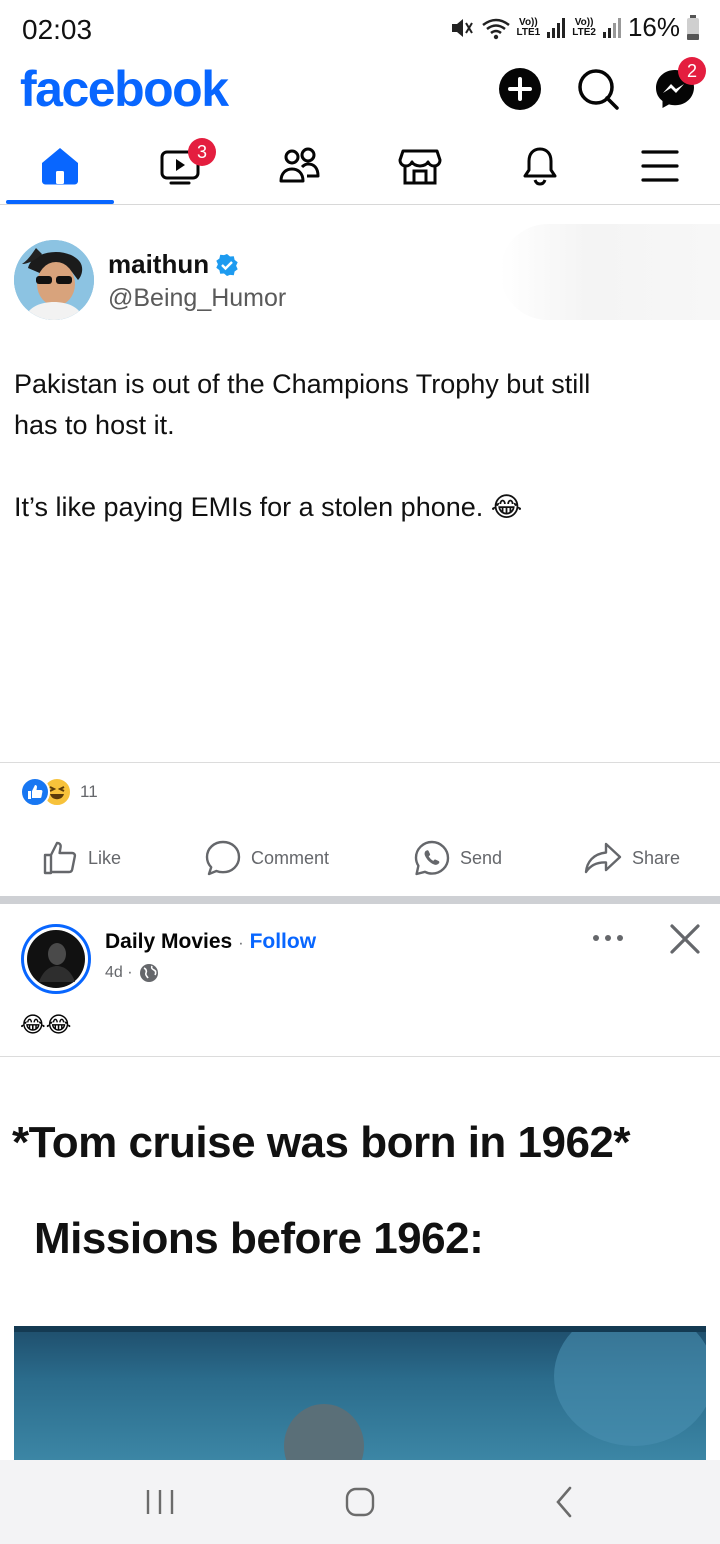 This screenshot has width=720, height=1544. I want to click on more-options-button, so click(608, 940).